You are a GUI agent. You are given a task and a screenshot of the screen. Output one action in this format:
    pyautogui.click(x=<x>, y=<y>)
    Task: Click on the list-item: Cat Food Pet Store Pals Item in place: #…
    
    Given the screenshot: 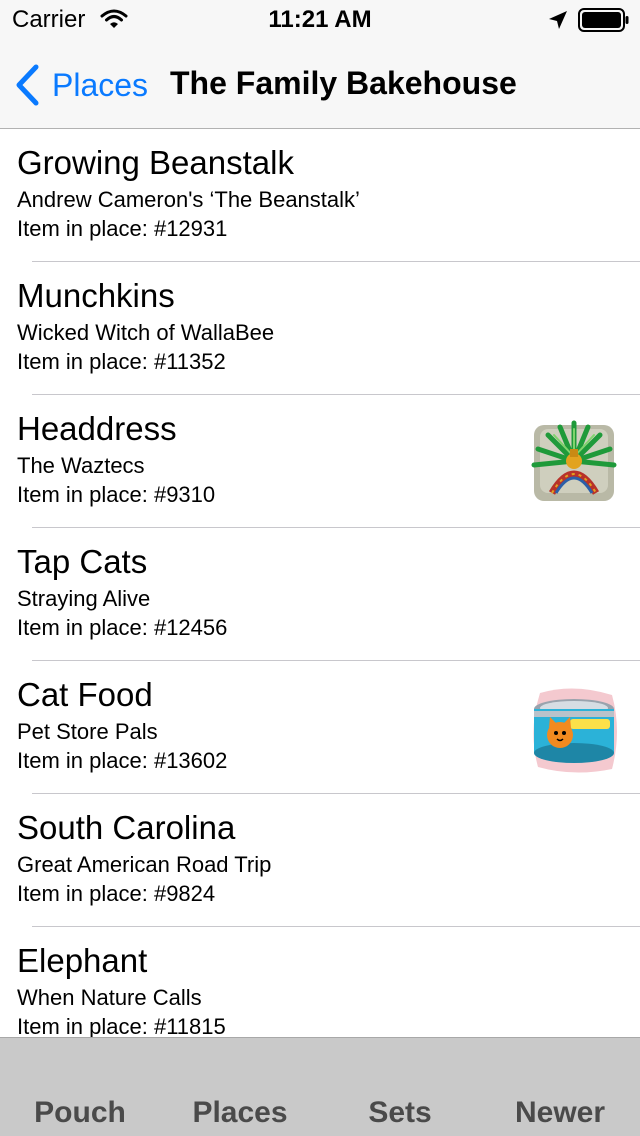 What is the action you would take?
    pyautogui.click(x=320, y=727)
    